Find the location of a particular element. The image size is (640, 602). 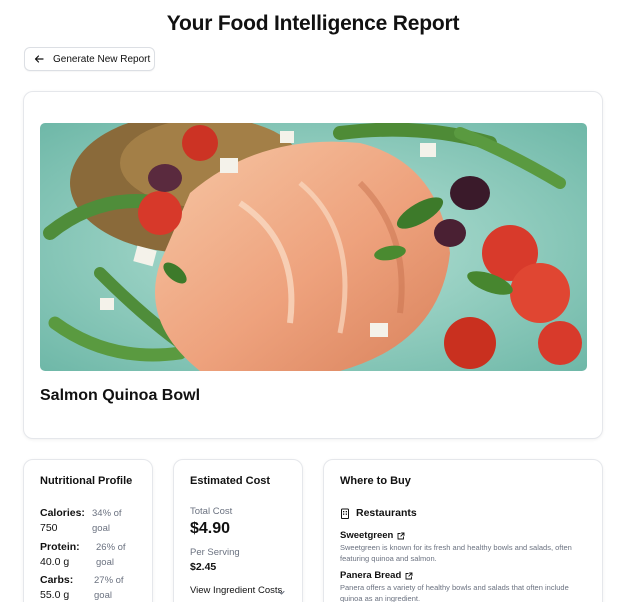

nutrition-row-calories: Calories: 750 34% of goal is located at coordinates (95, 521).